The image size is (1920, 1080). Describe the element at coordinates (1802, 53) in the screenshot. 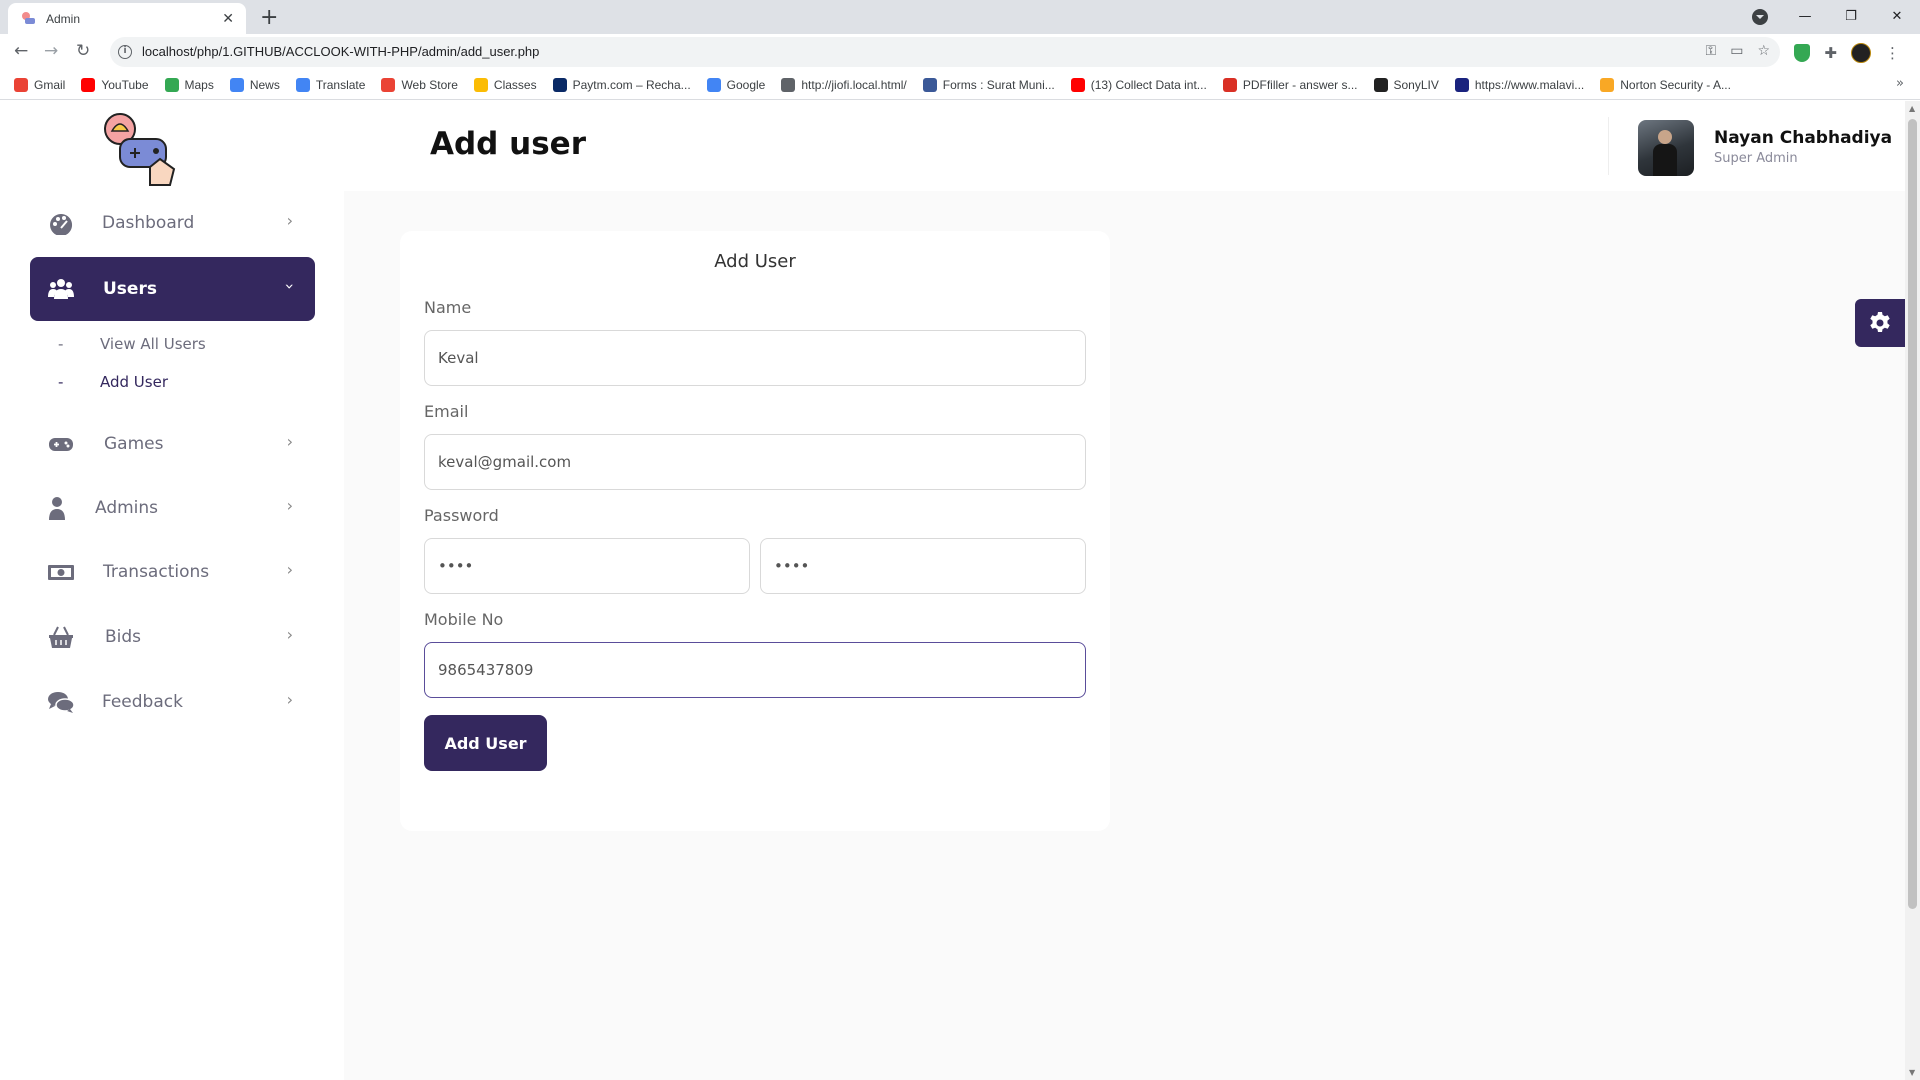

I see `shield-extension-icon` at that location.